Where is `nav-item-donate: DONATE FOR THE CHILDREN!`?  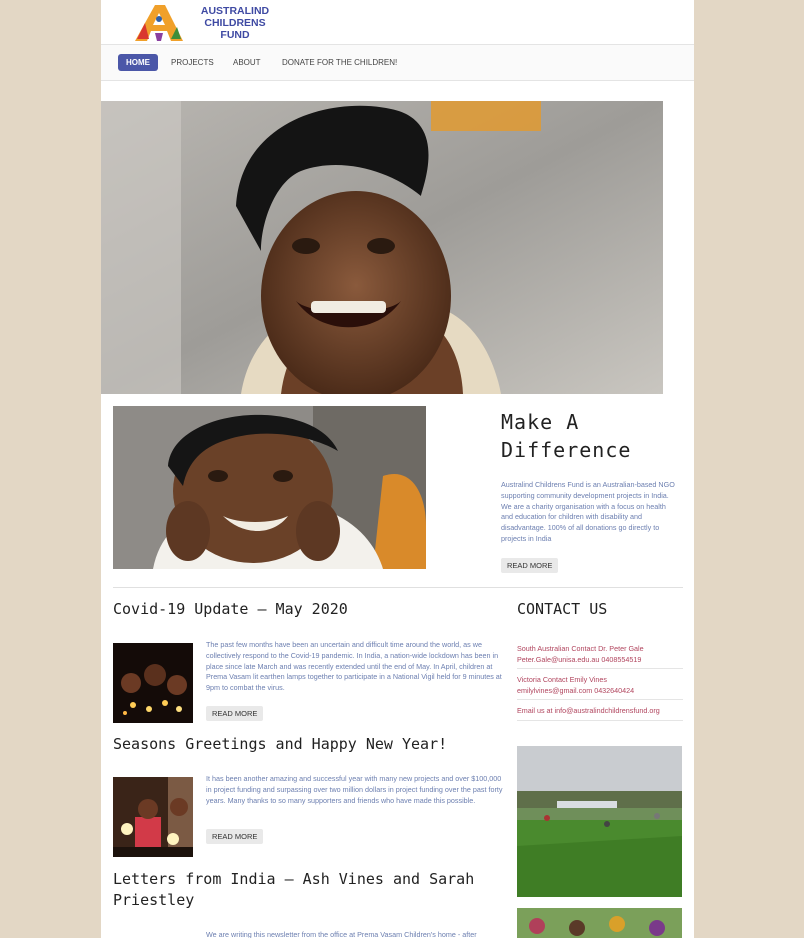 nav-item-donate: DONATE FOR THE CHILDREN! is located at coordinates (339, 62).